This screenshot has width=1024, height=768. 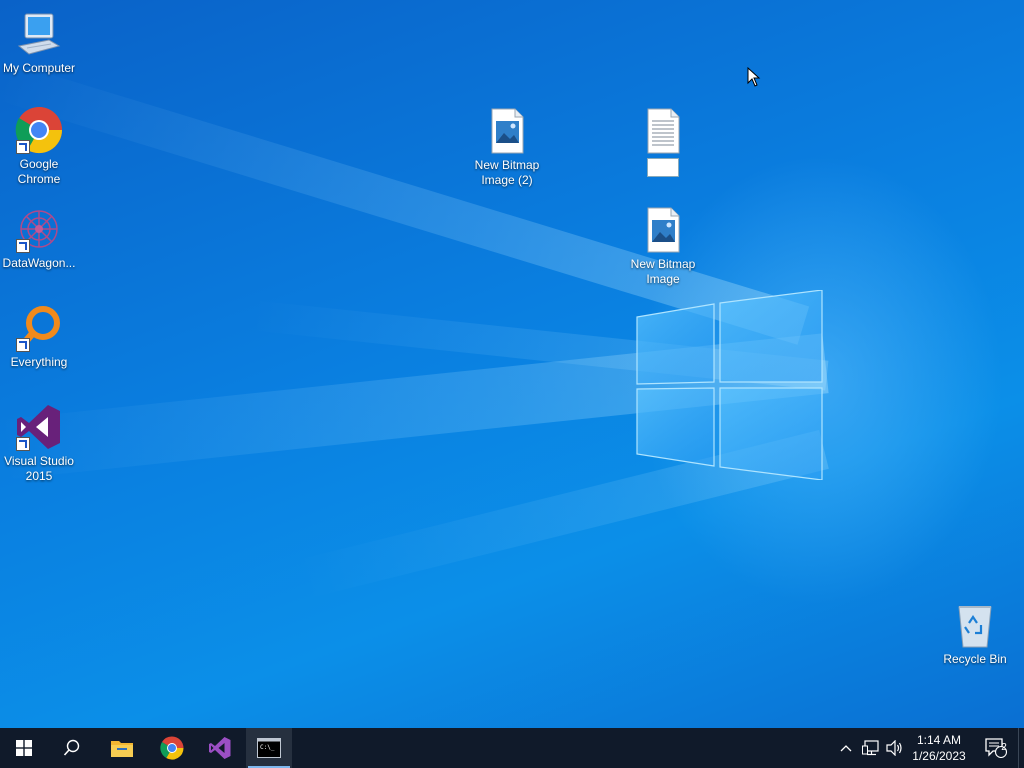 I want to click on show-hidden-icons-button, so click(x=846, y=748).